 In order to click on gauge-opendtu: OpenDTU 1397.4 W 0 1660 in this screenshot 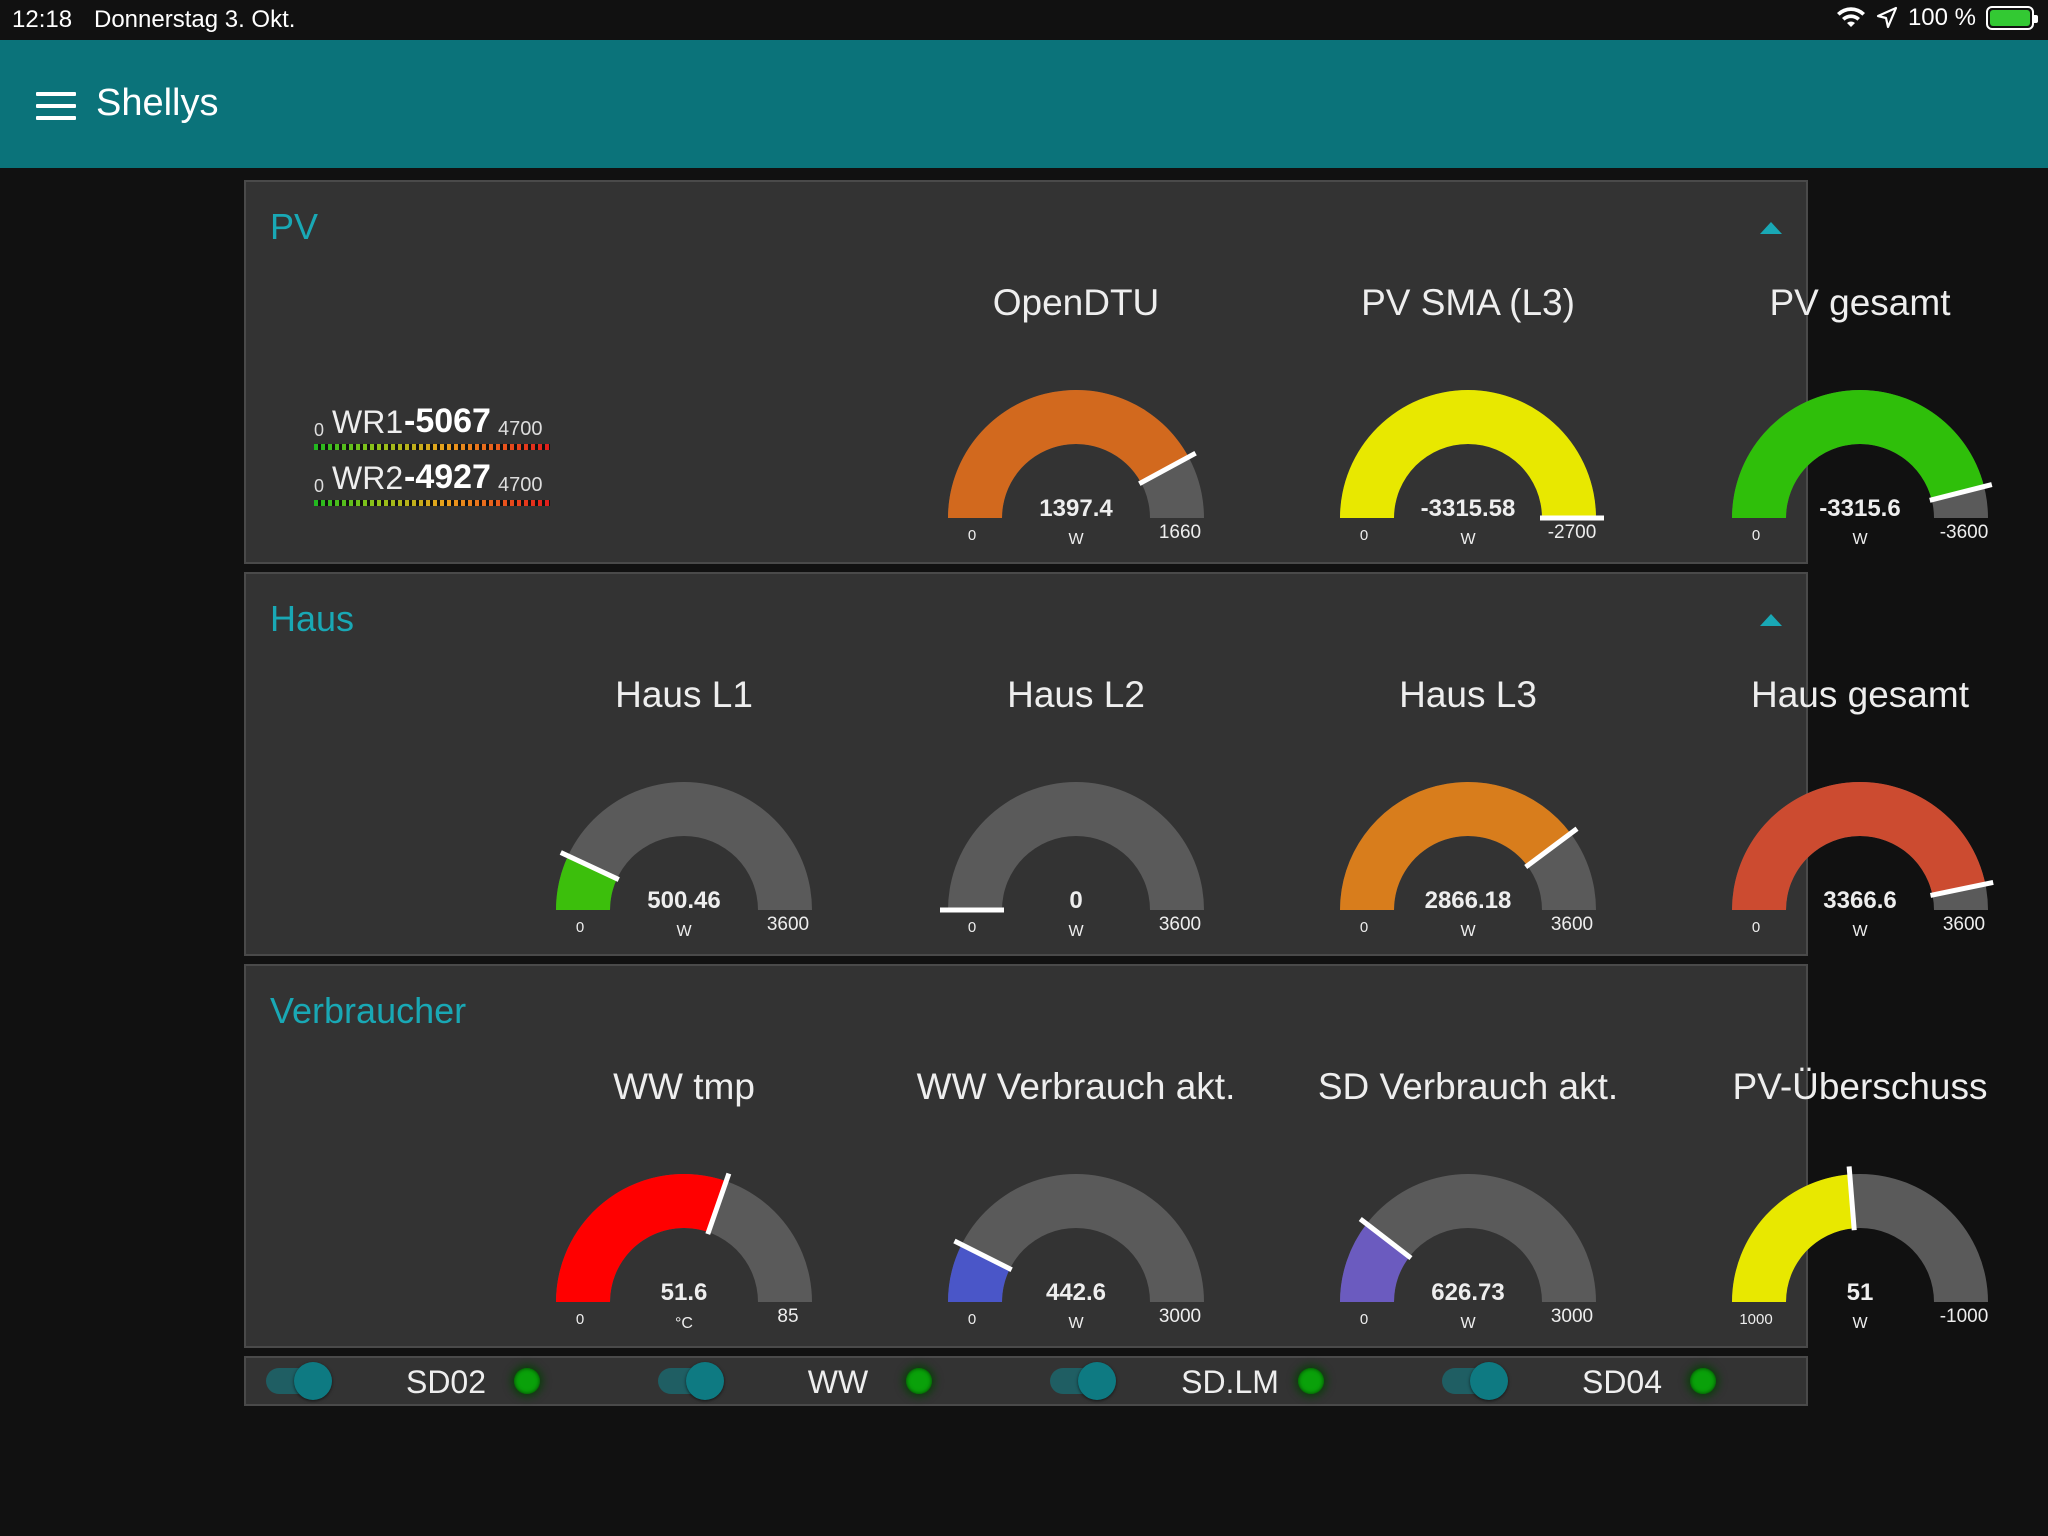, I will do `click(1076, 427)`.